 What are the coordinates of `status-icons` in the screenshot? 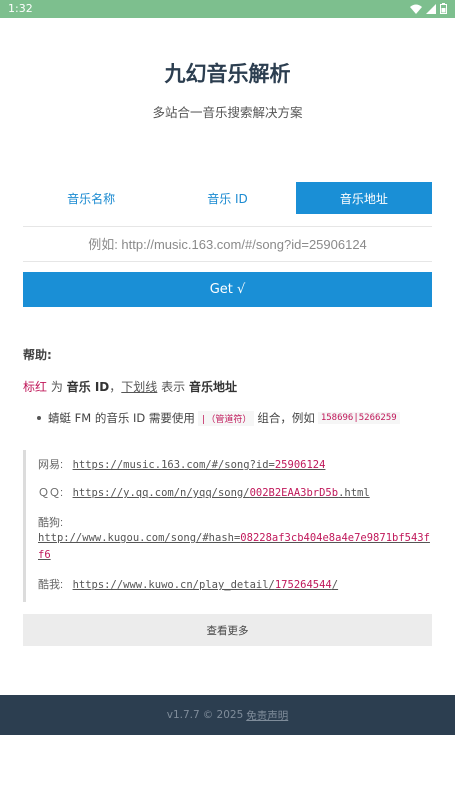 It's located at (428, 10).